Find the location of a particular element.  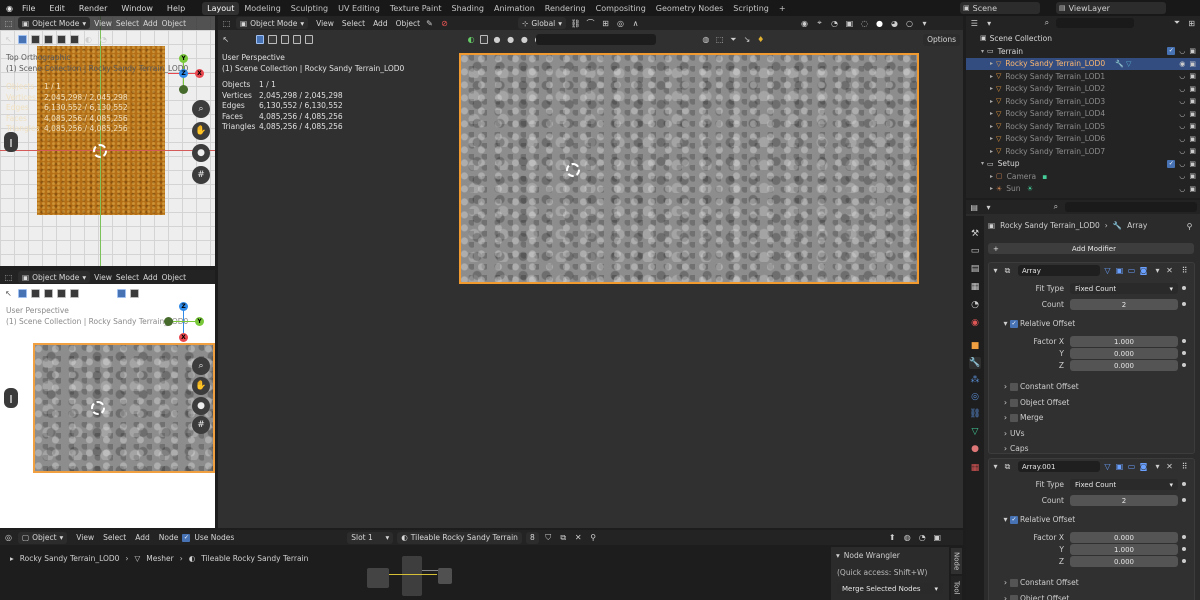

texture-tab-icon: ▦ is located at coordinates (975, 468).